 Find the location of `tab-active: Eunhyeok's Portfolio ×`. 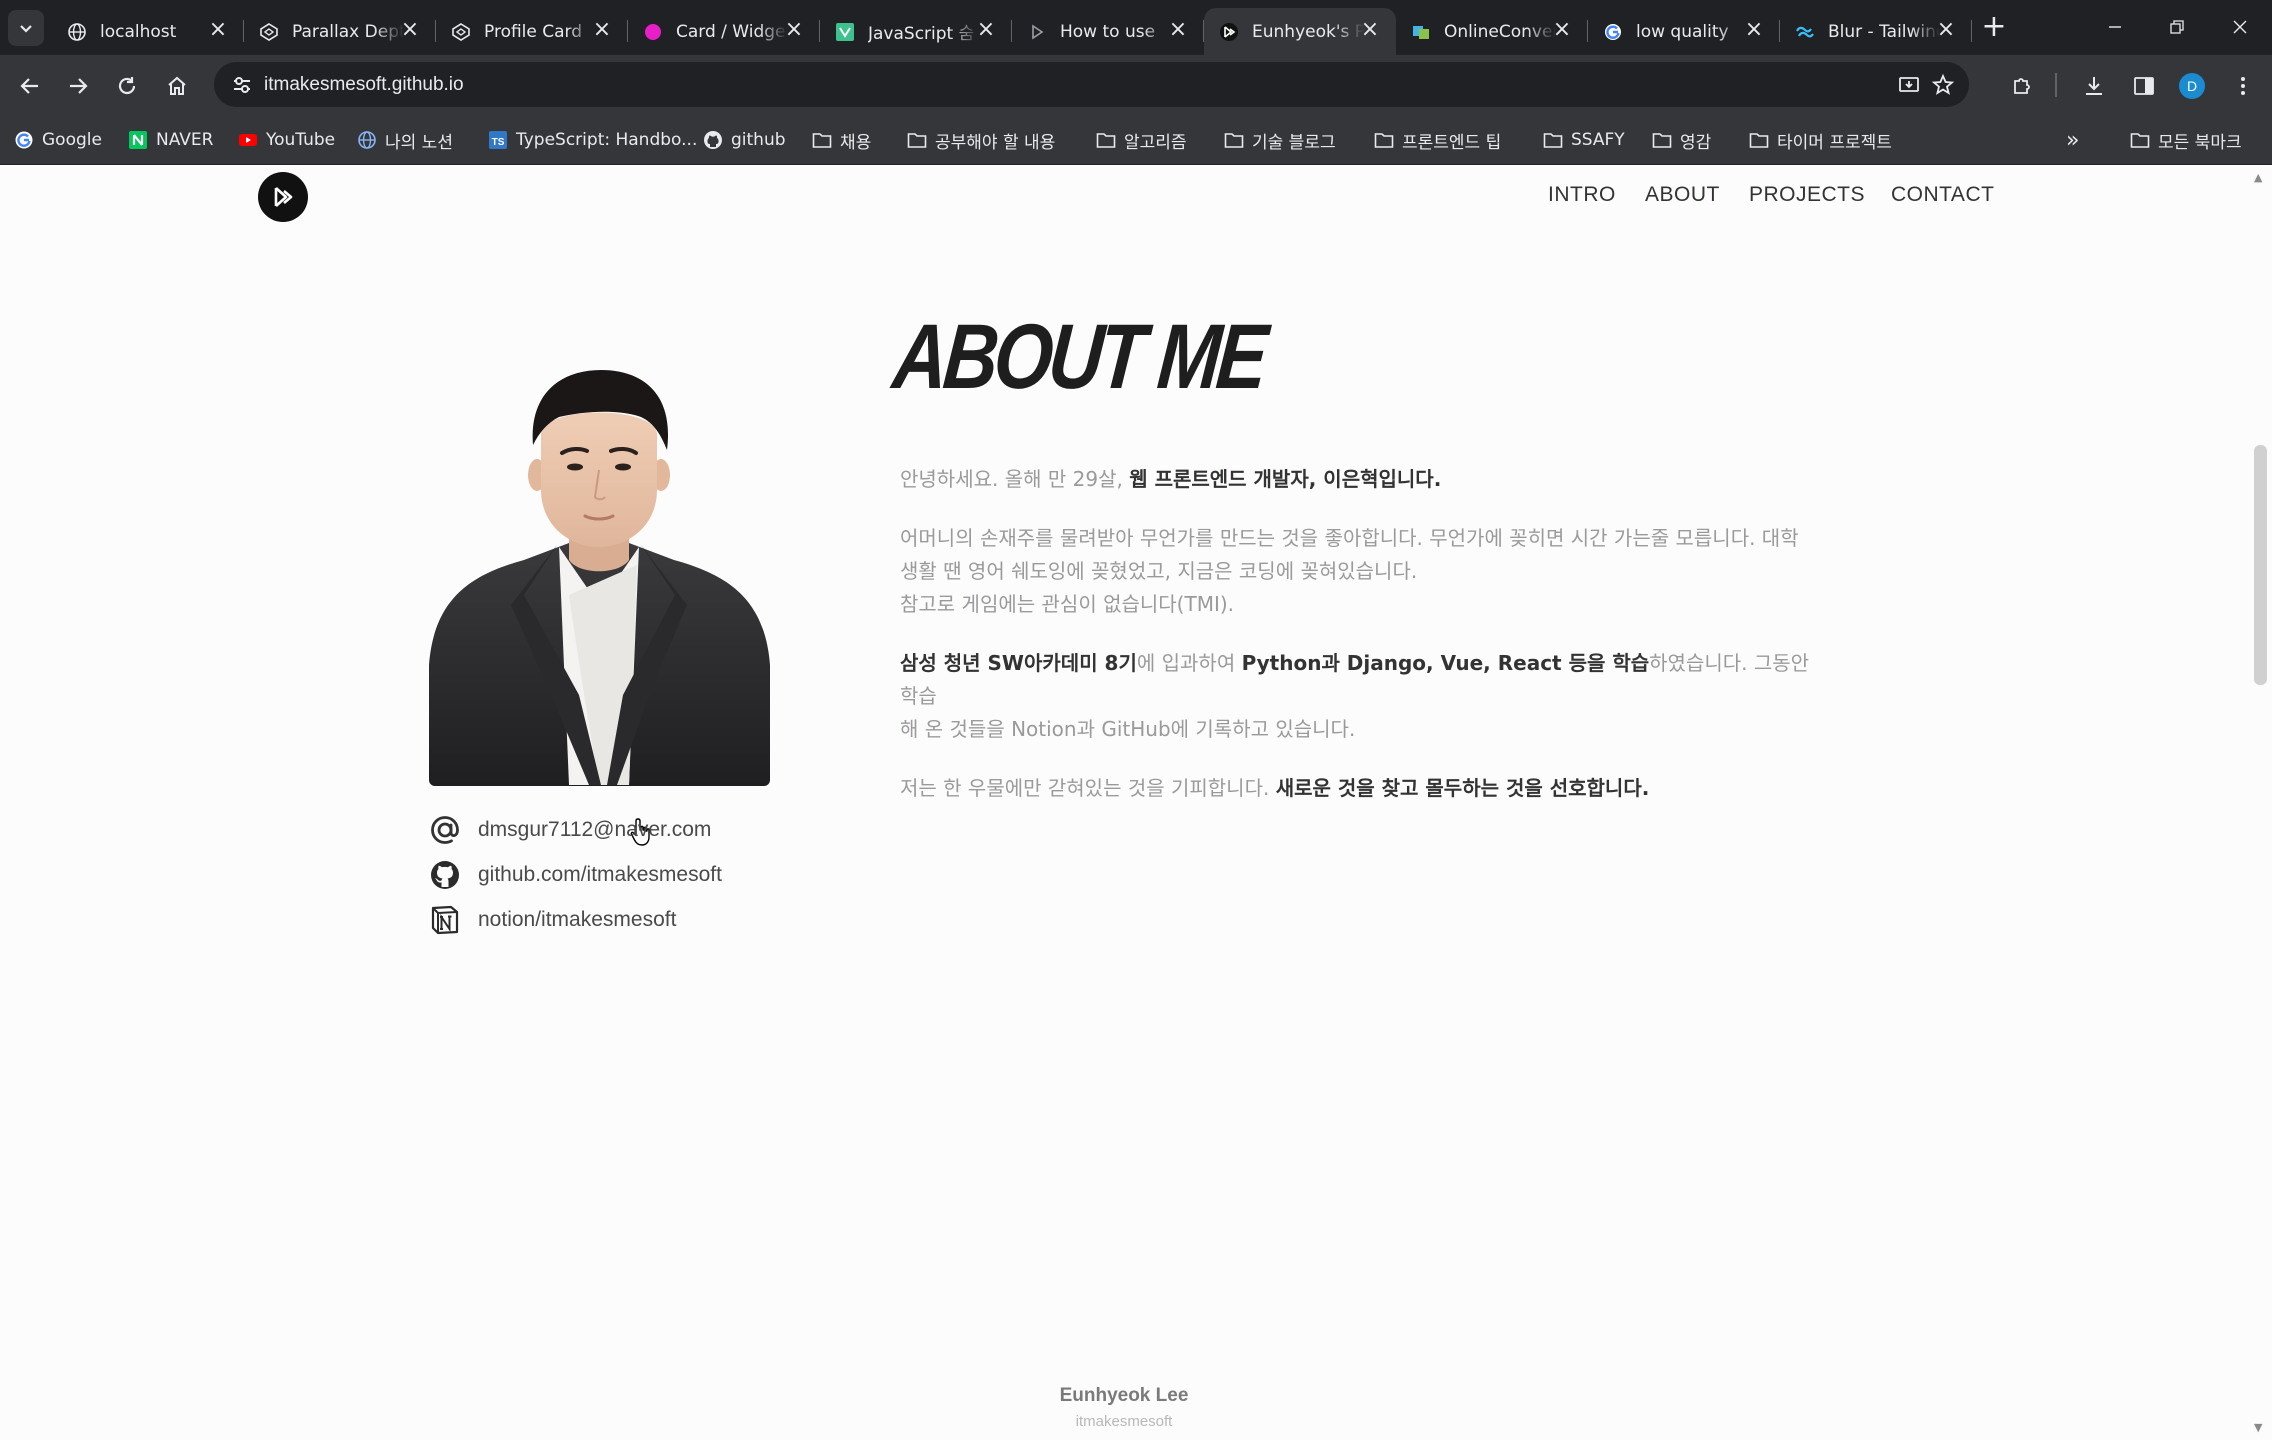

tab-active: Eunhyeok's Portfolio × is located at coordinates (1300, 31).